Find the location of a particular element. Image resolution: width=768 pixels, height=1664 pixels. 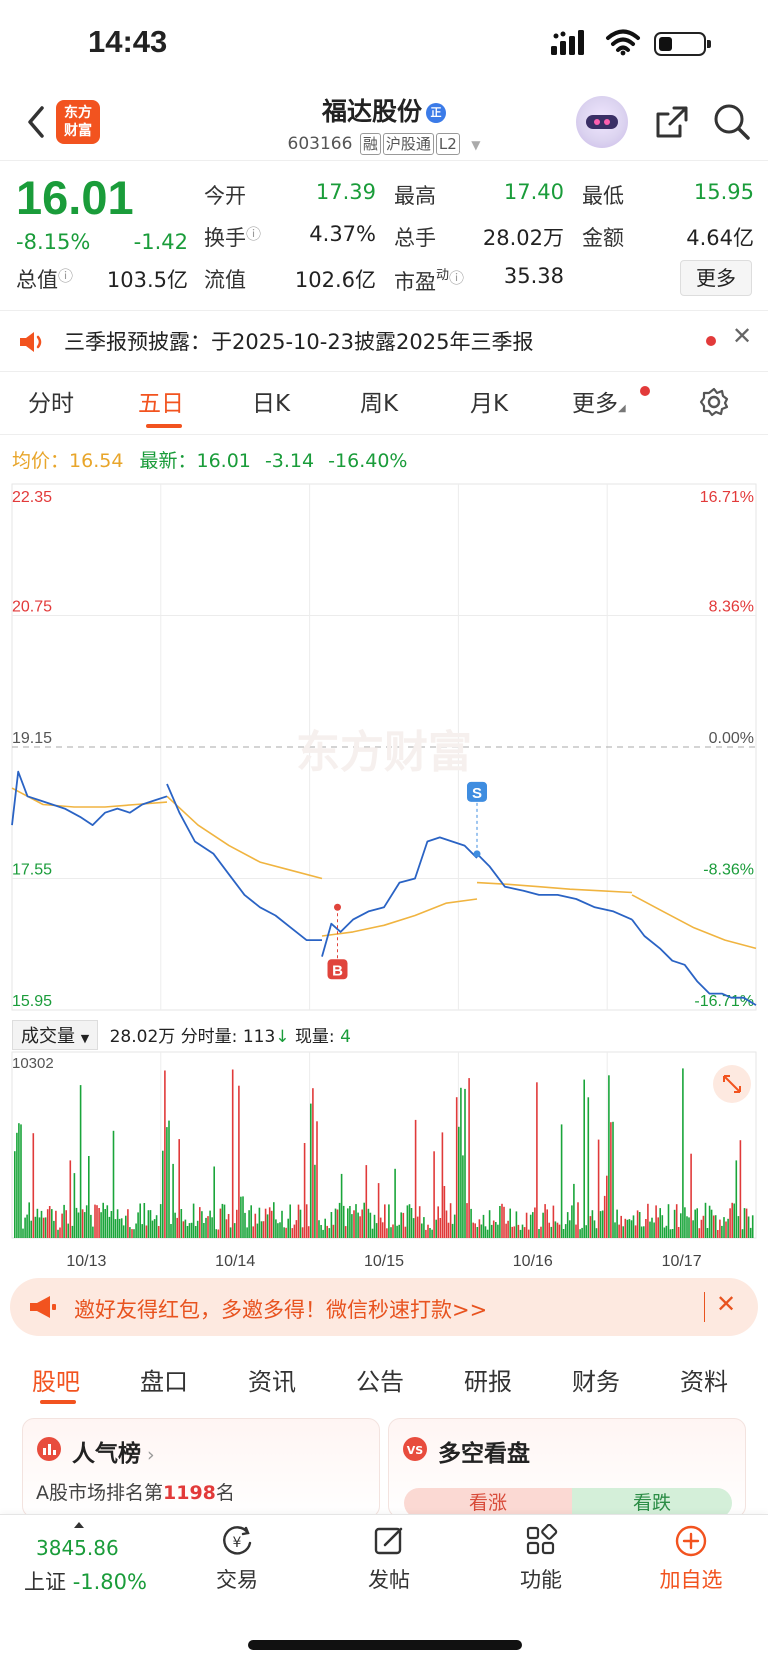

volume-label: 总手 is located at coordinates (415, 238).